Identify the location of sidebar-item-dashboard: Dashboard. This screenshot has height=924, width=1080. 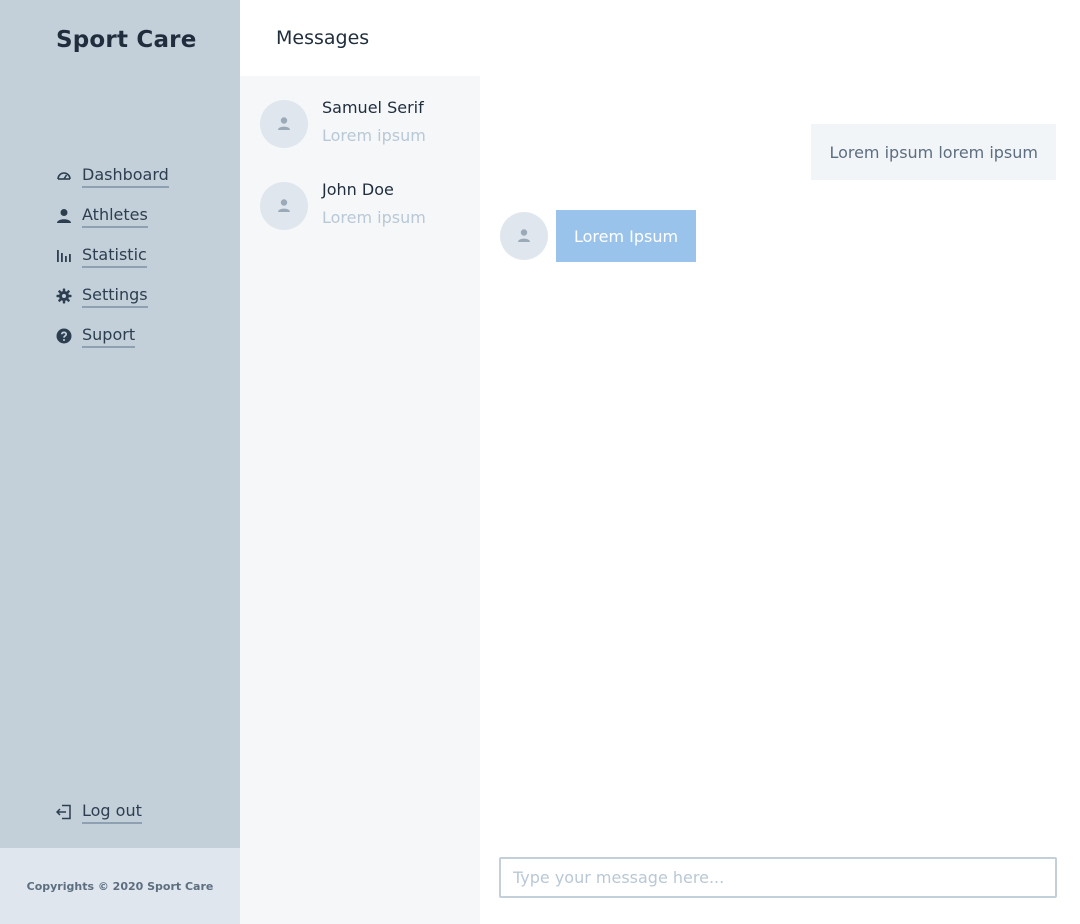
(112, 176).